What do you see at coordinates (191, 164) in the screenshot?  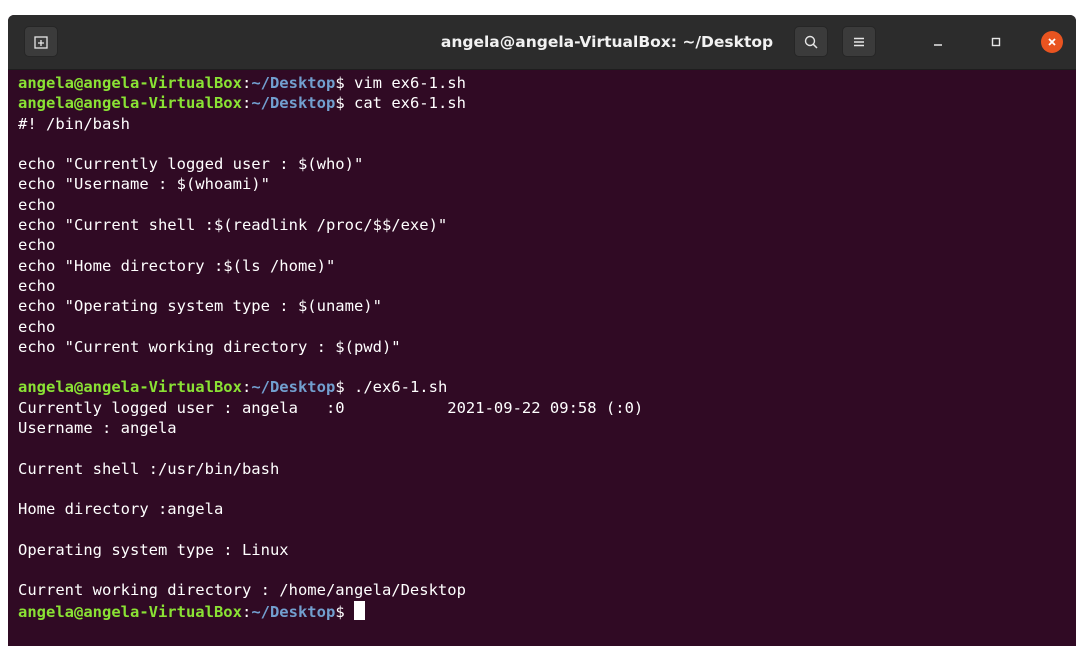 I see `output-line: echo "Currently logged user : $(who)"` at bounding box center [191, 164].